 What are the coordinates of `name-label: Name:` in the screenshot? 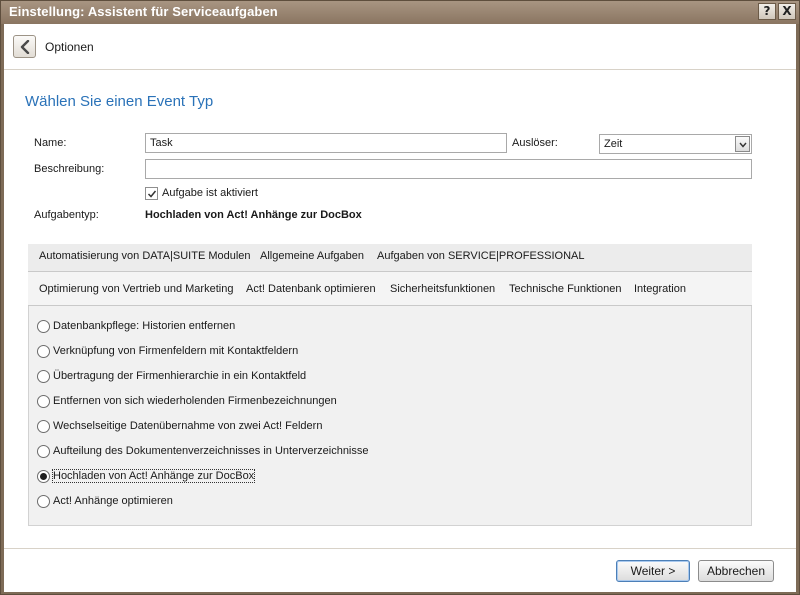 It's located at (50, 143).